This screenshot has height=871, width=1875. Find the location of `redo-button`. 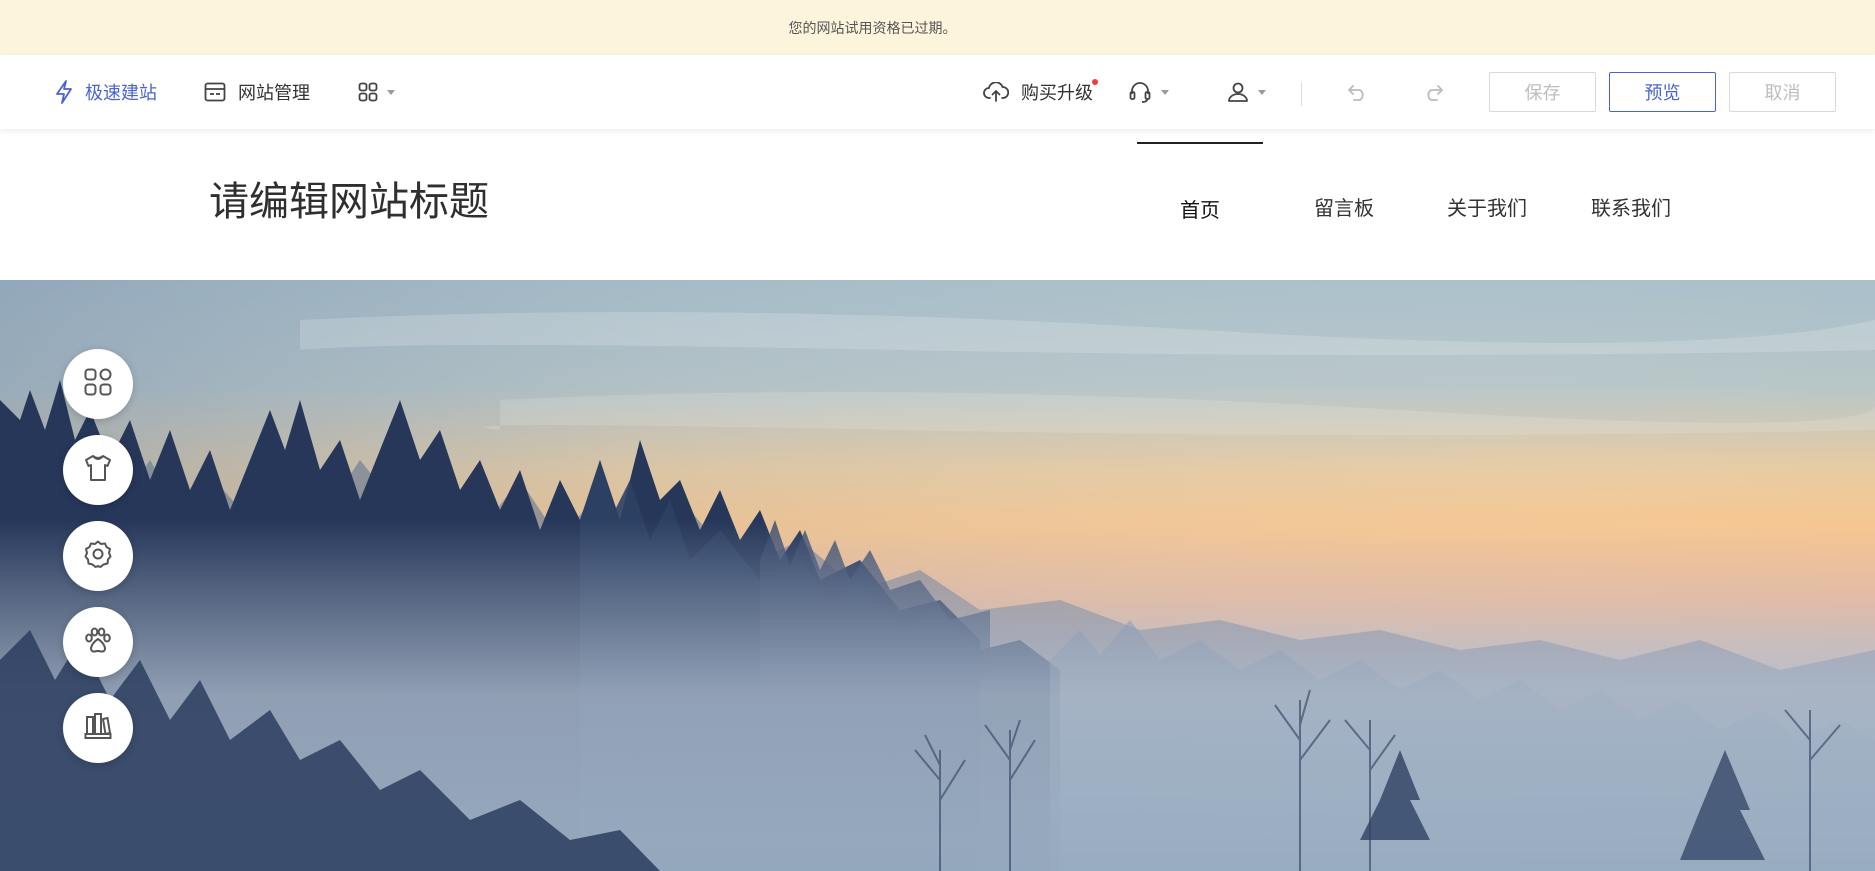

redo-button is located at coordinates (1433, 92).